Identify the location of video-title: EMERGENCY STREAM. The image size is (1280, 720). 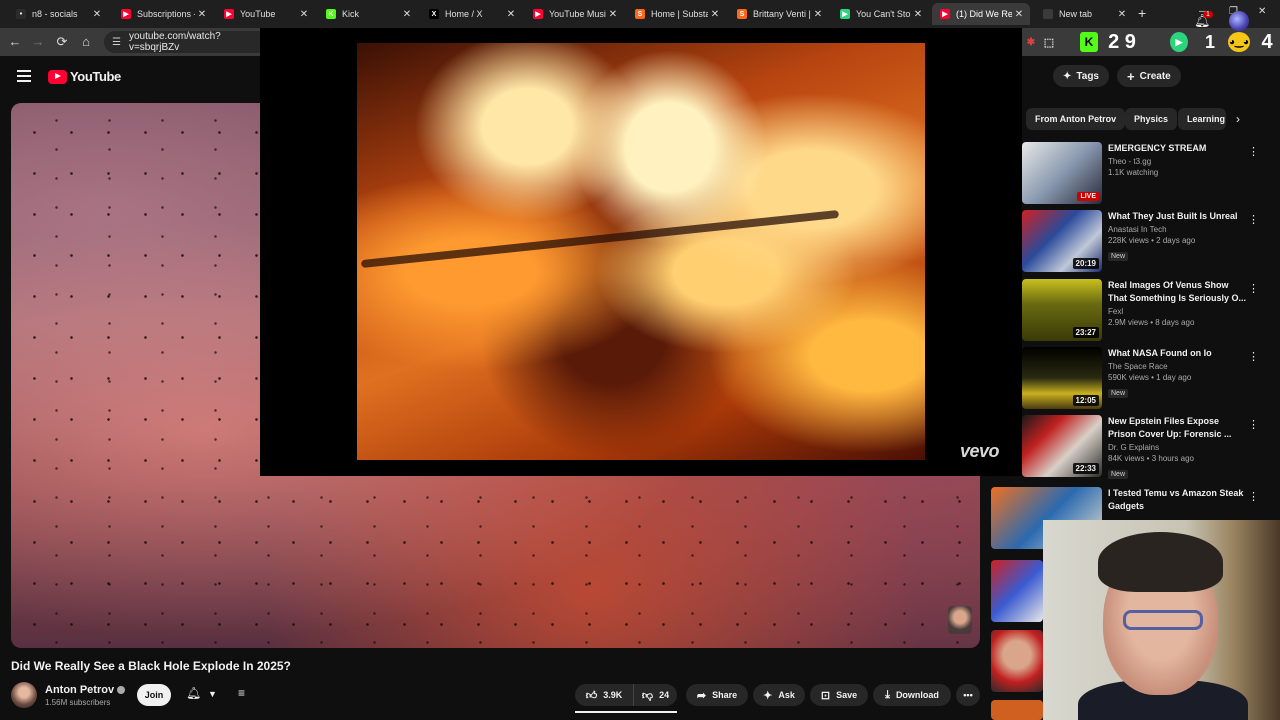
(1178, 148).